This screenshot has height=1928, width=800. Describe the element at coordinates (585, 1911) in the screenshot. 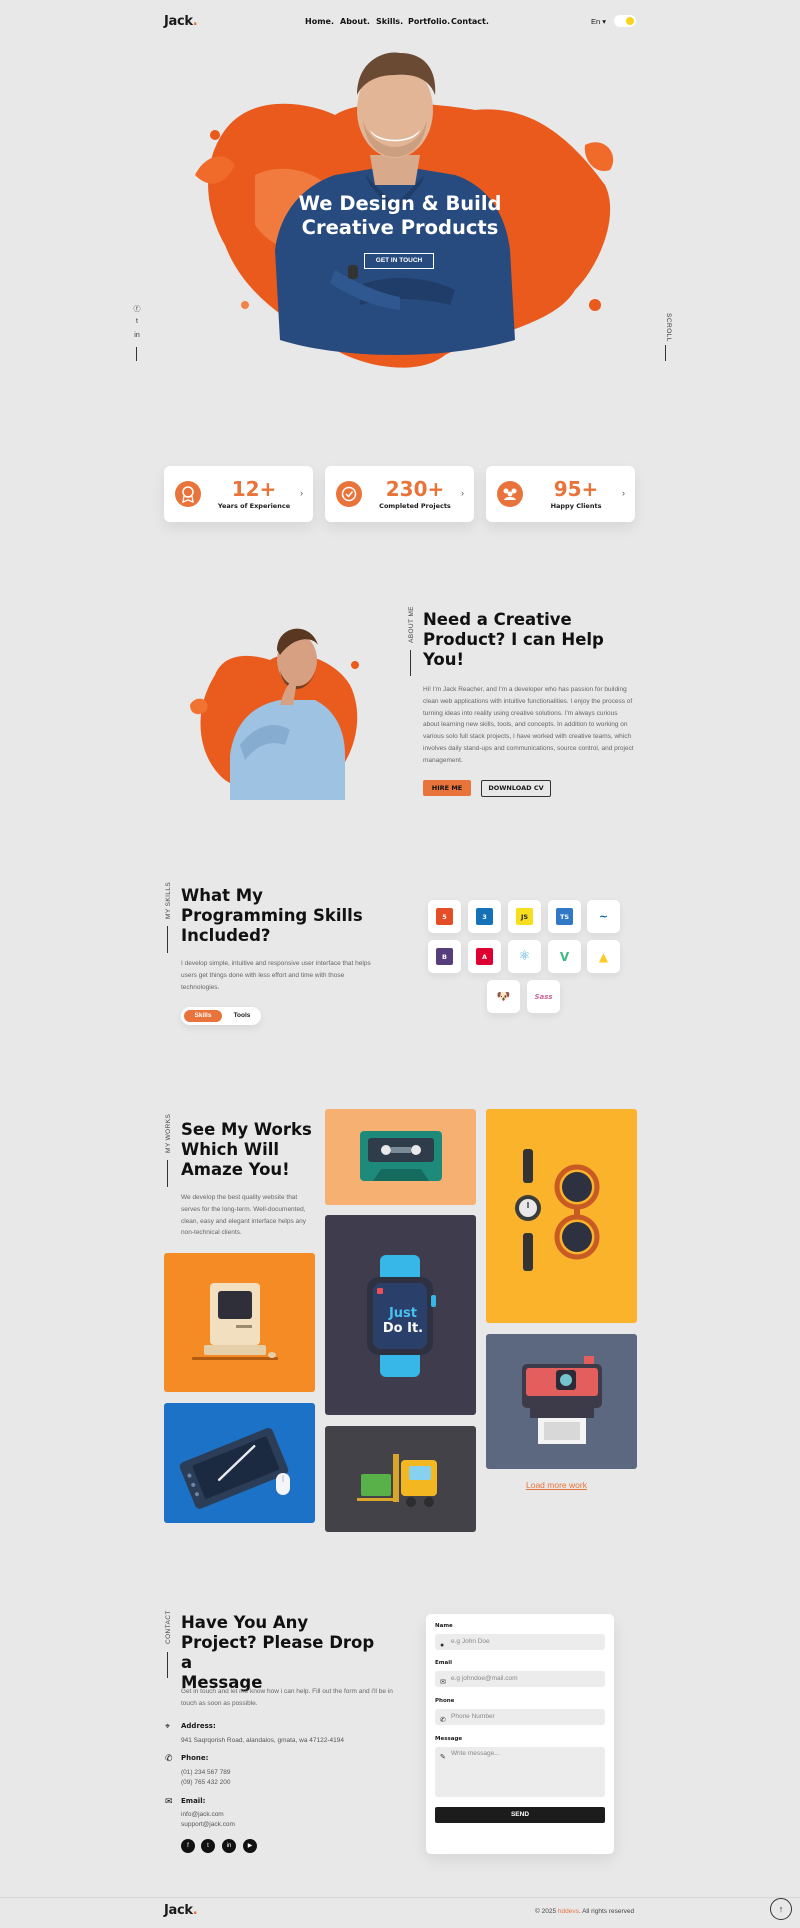

I see `copyright-text: © 2025 hddevs. All rights reserved` at that location.